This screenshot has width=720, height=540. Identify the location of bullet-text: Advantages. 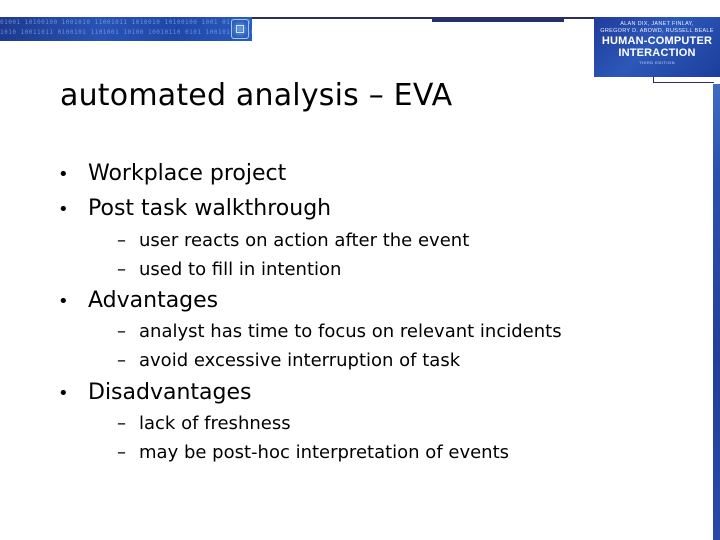
(153, 300).